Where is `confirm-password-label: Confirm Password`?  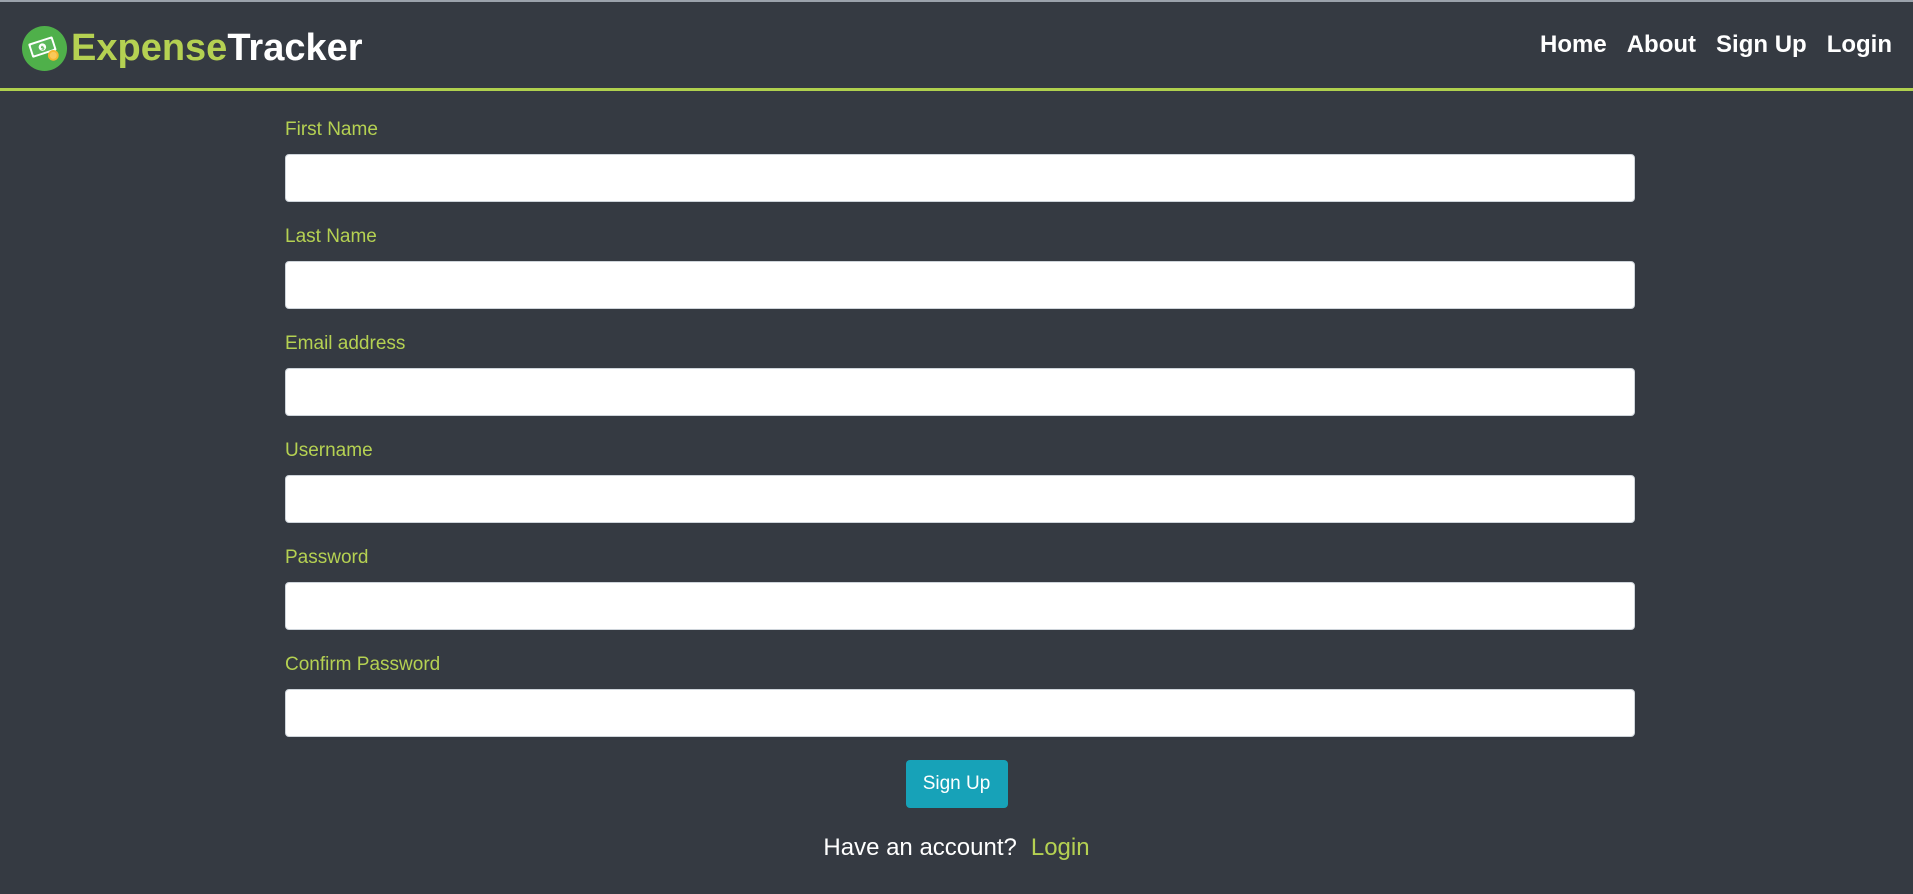
confirm-password-label: Confirm Password is located at coordinates (363, 664).